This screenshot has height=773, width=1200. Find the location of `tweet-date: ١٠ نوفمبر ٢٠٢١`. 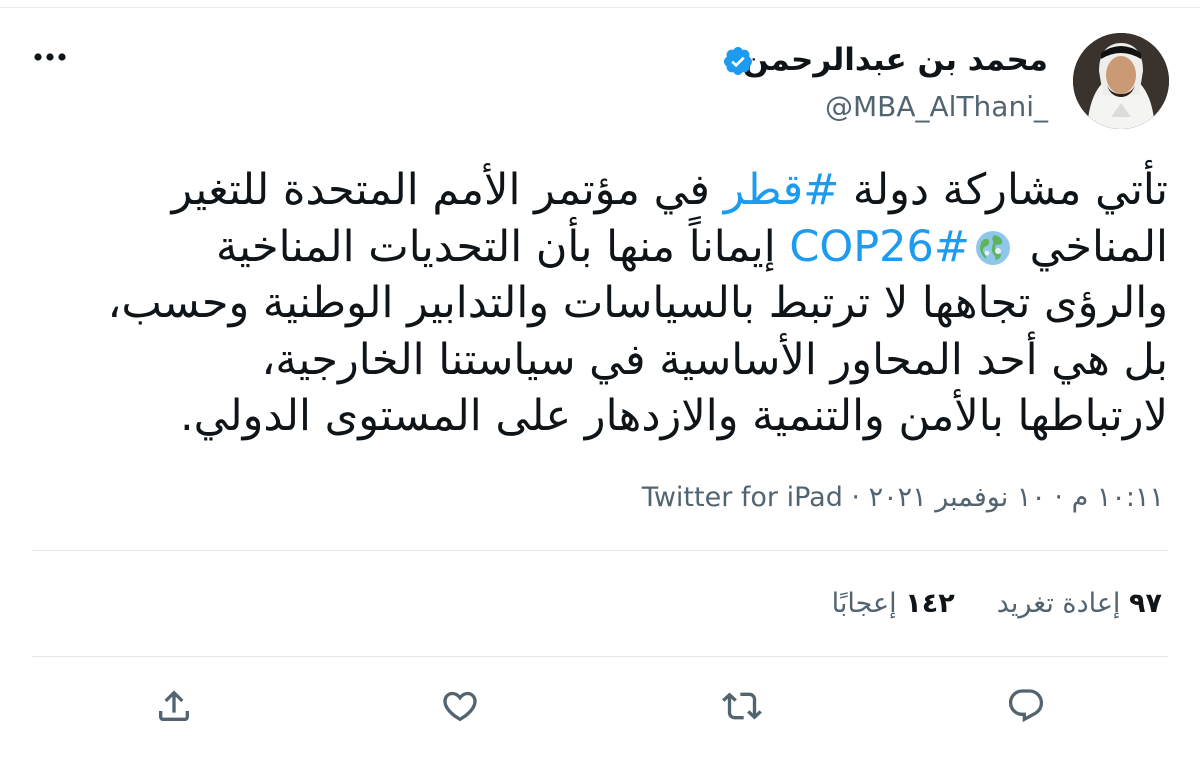

tweet-date: ١٠ نوفمبر ٢٠٢١ is located at coordinates (957, 497).